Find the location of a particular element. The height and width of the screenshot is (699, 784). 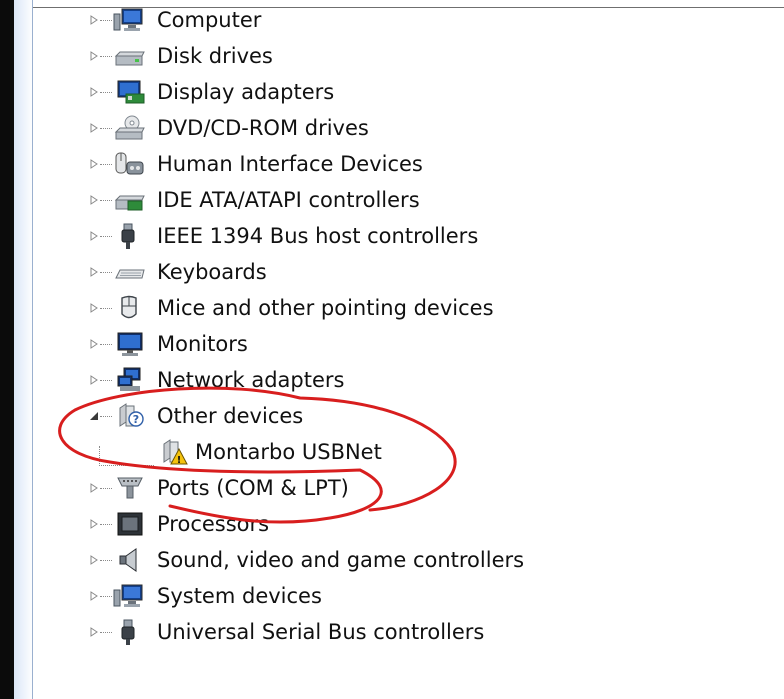

tree-item-label: Disk drives is located at coordinates (215, 56).